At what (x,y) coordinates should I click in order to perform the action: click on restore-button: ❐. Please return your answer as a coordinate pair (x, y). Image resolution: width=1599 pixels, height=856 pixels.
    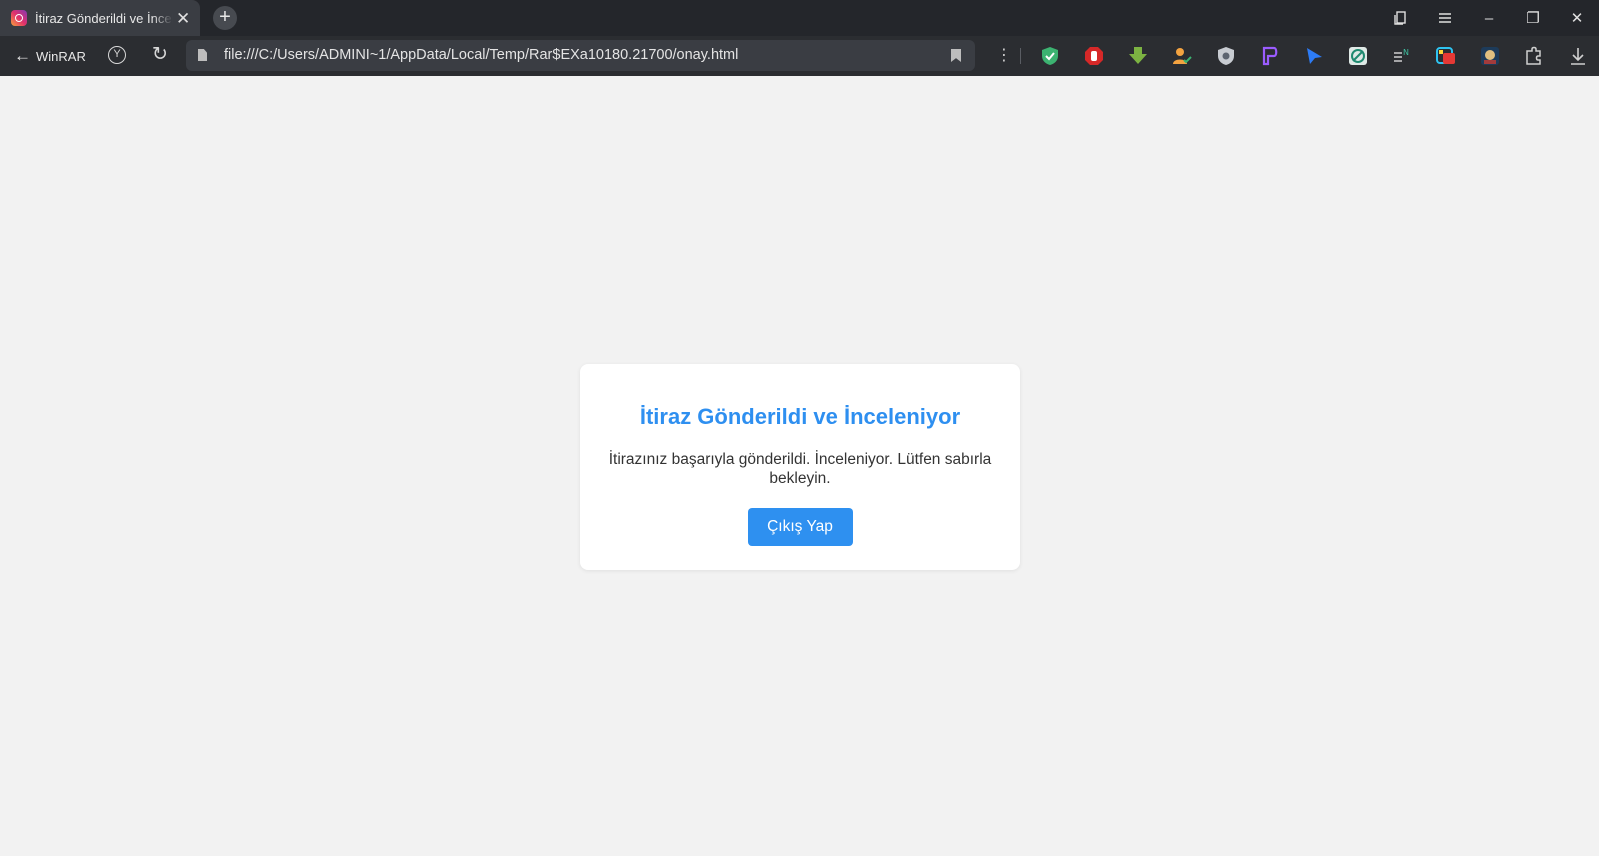
    Looking at the image, I should click on (1533, 18).